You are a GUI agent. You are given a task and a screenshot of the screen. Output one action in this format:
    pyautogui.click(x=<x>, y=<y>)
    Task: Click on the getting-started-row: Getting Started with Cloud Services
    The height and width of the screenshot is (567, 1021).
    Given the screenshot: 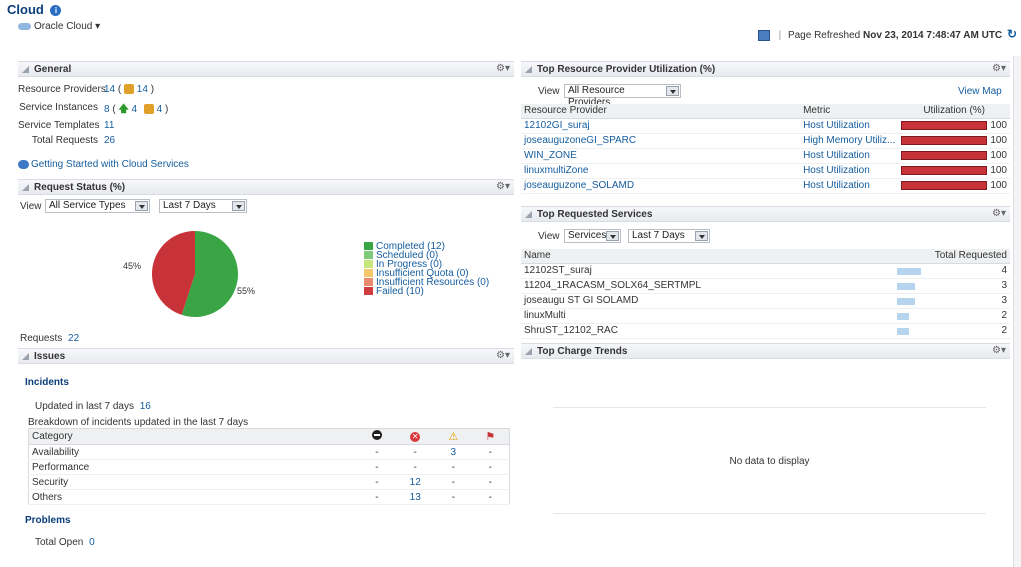 What is the action you would take?
    pyautogui.click(x=103, y=164)
    